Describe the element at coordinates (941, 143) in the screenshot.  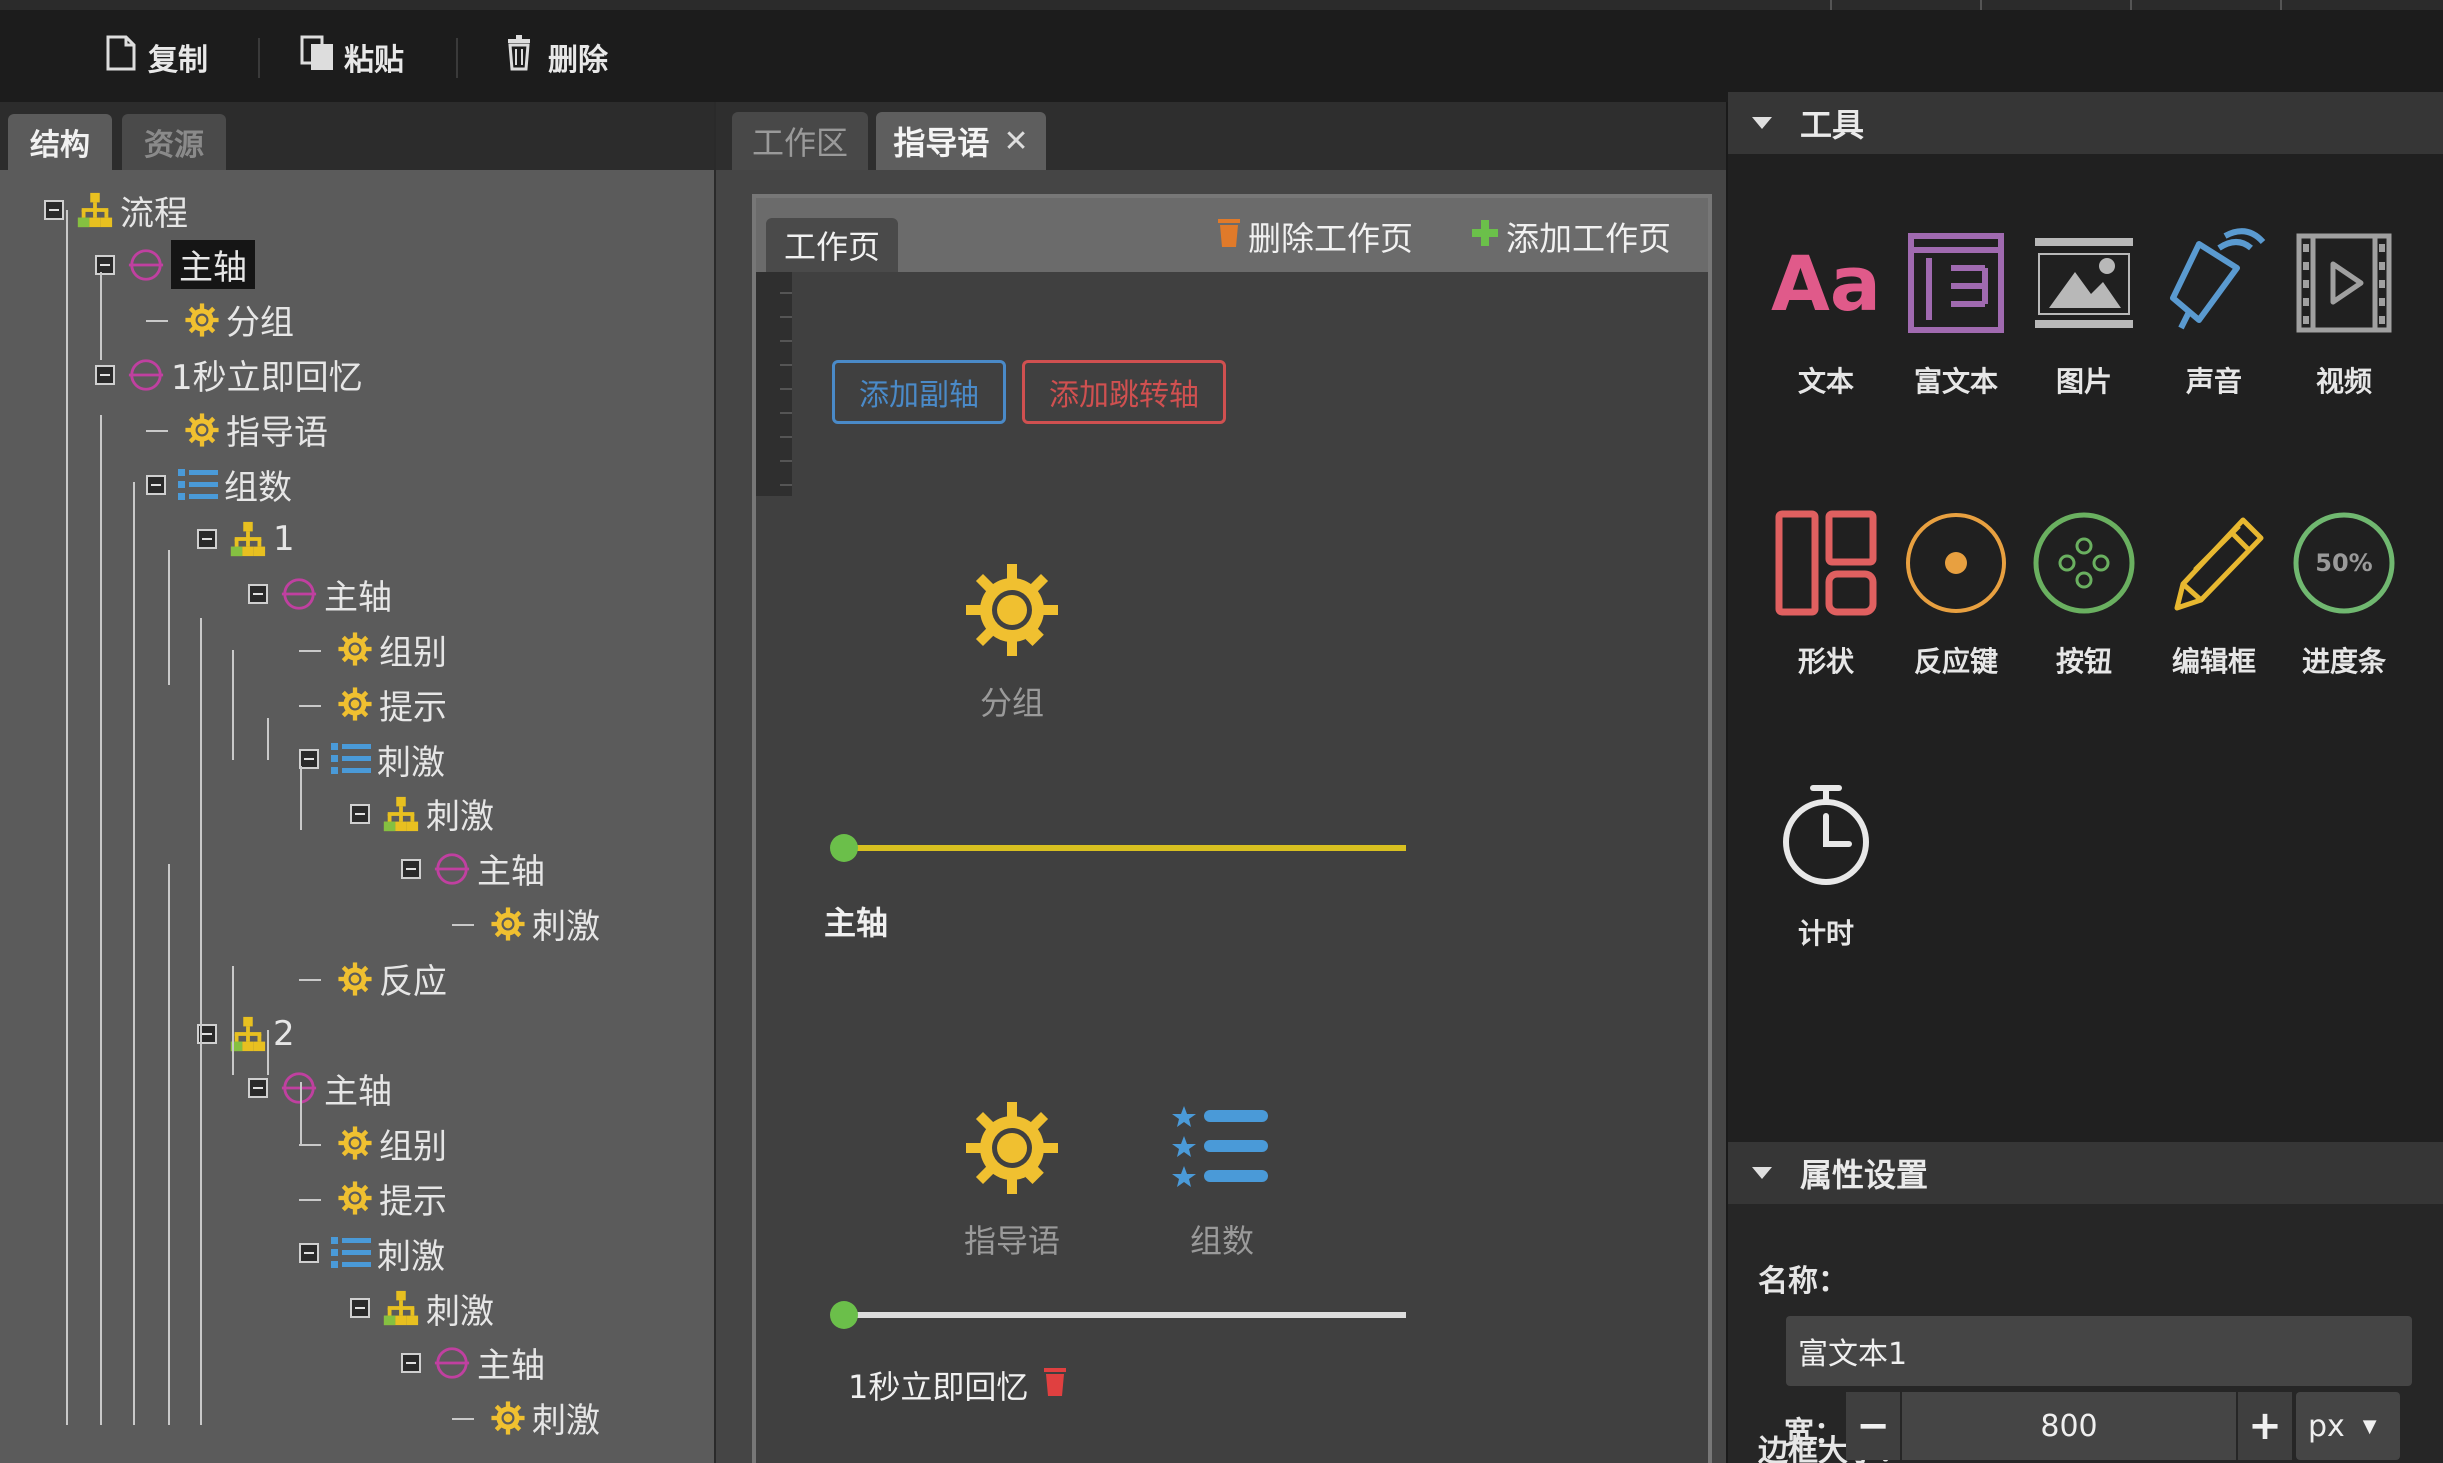
I see `tab-instruction-label: 指导语` at that location.